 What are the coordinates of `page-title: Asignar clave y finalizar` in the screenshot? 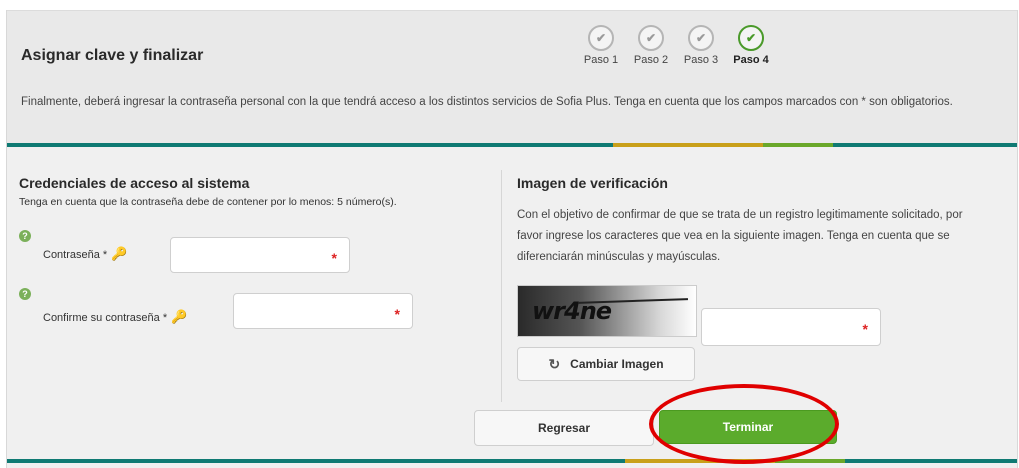 It's located at (112, 55).